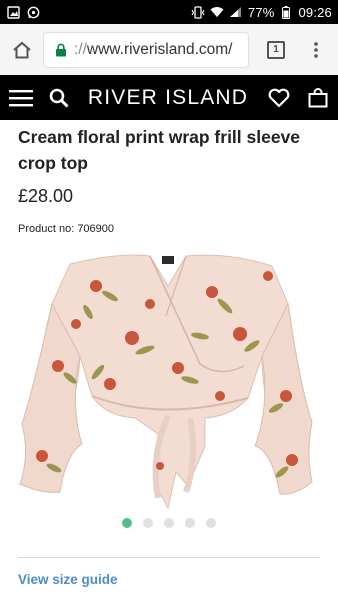 The image size is (338, 600). I want to click on gallery-icon, so click(13, 12).